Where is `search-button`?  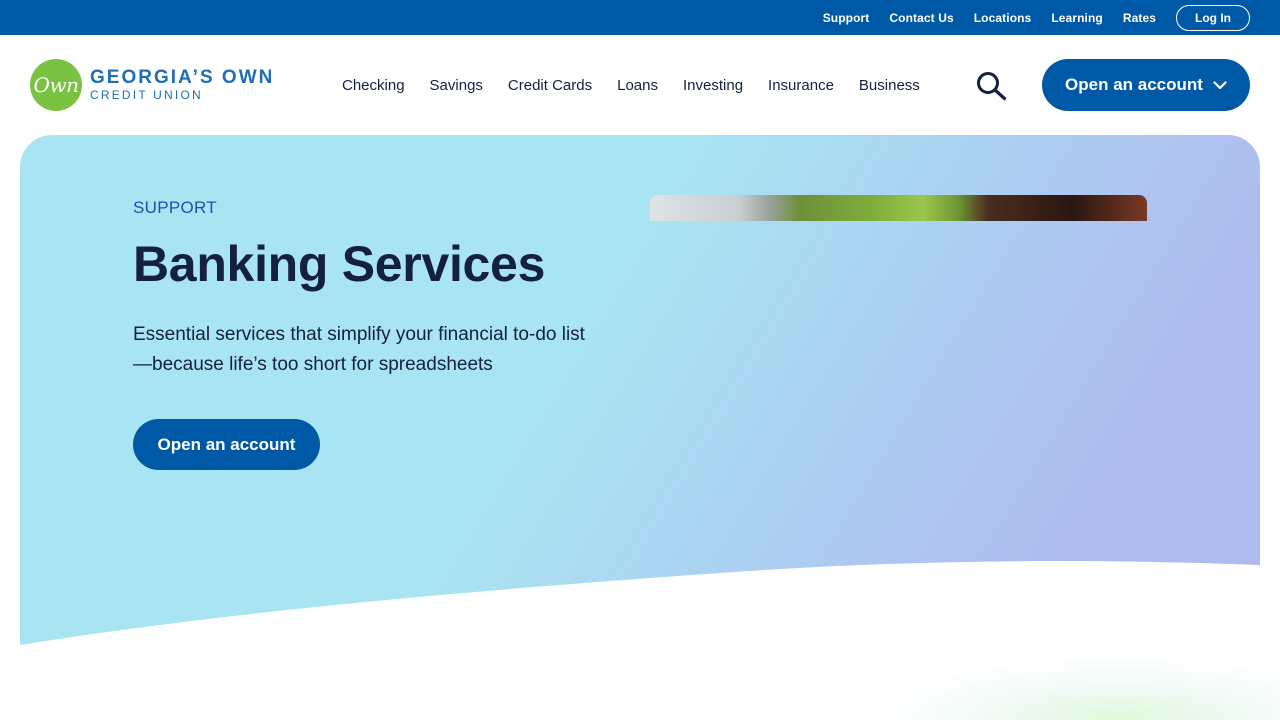
search-button is located at coordinates (992, 86).